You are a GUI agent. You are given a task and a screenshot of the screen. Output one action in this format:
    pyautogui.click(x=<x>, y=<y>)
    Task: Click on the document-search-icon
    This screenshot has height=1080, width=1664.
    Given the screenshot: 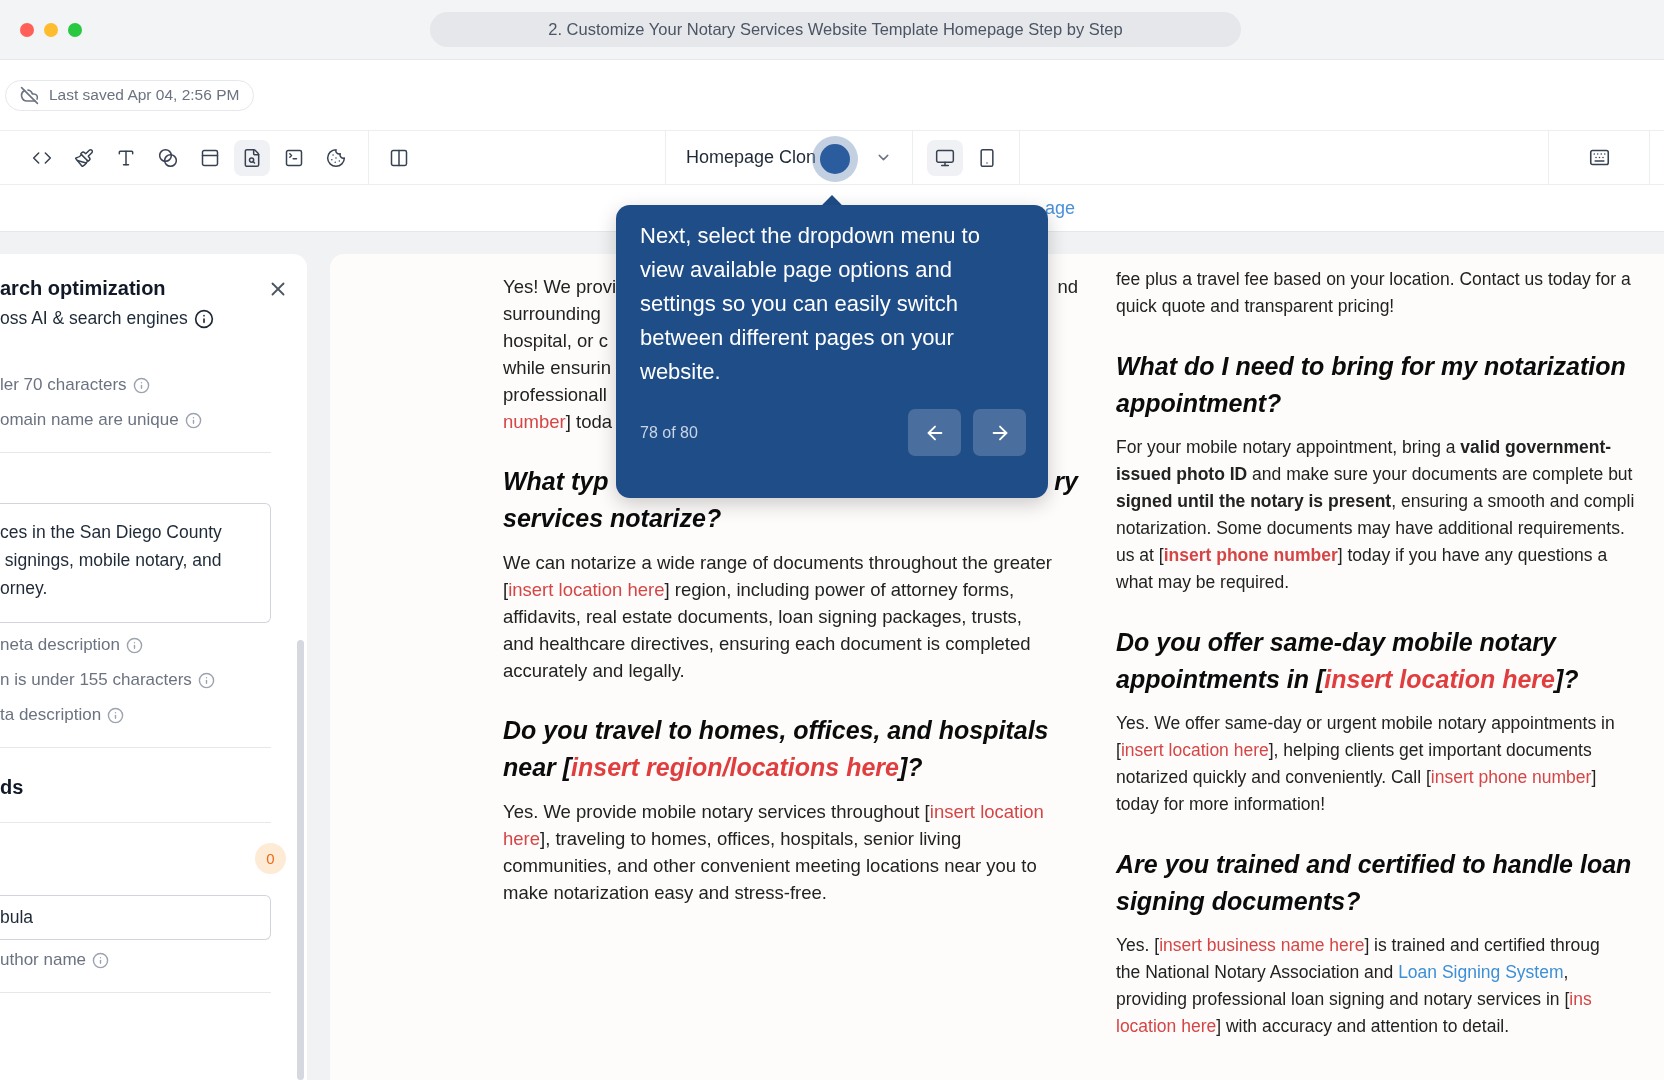 What is the action you would take?
    pyautogui.click(x=252, y=157)
    